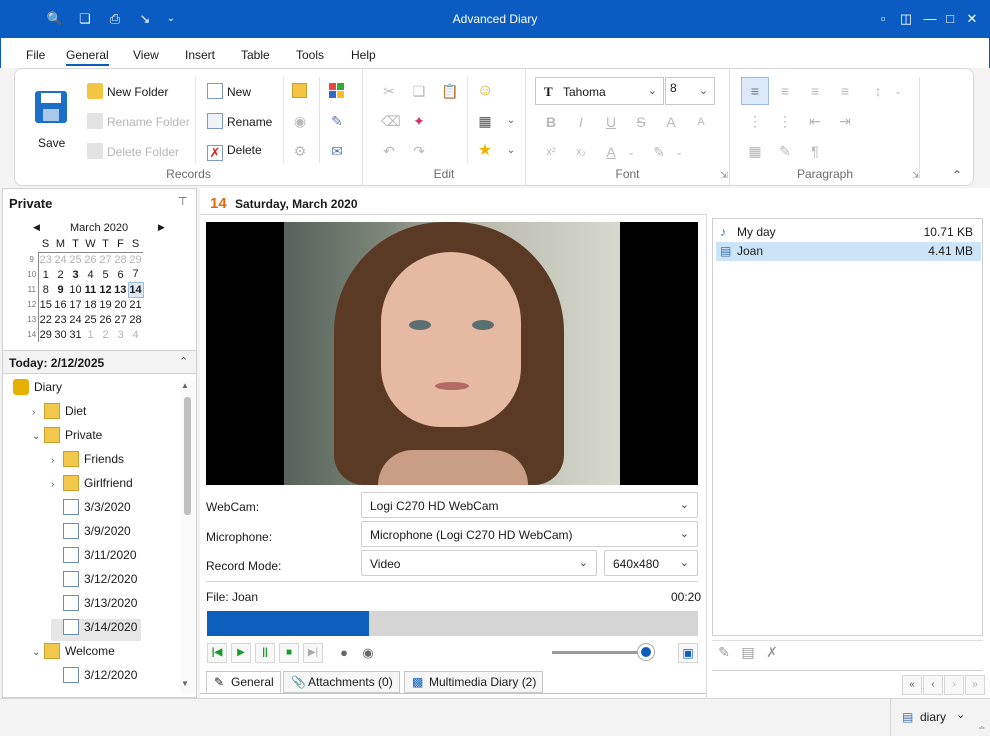  I want to click on calendar-day: 5, so click(105, 274).